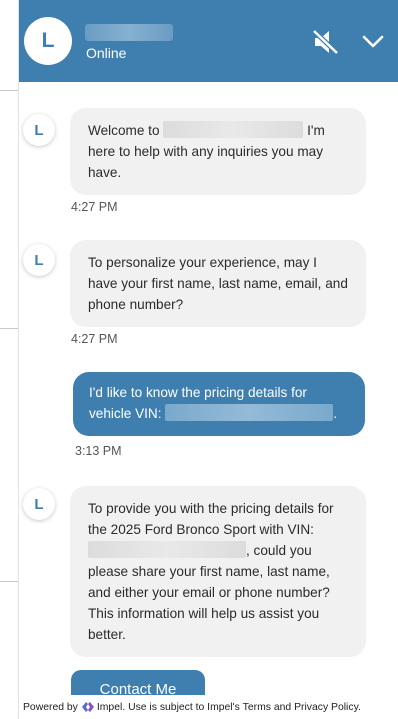 The image size is (398, 719). What do you see at coordinates (257, 707) in the screenshot?
I see `terms-link: Terms` at bounding box center [257, 707].